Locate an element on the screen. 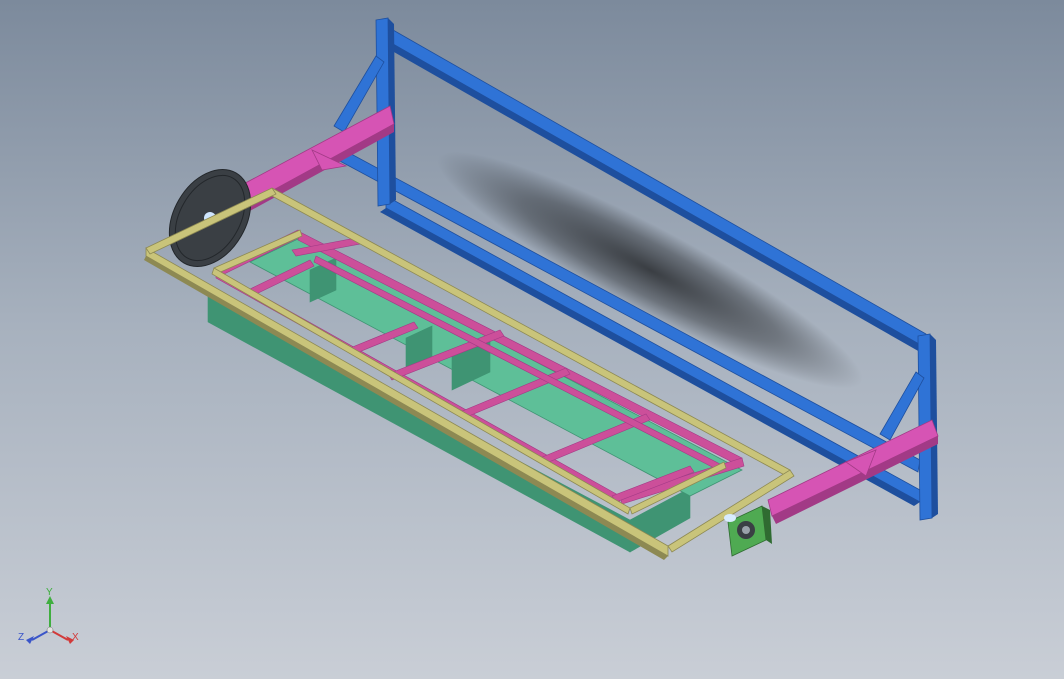 The width and height of the screenshot is (1064, 679). coordinate-triad: Y X Z is located at coordinates (48, 615).